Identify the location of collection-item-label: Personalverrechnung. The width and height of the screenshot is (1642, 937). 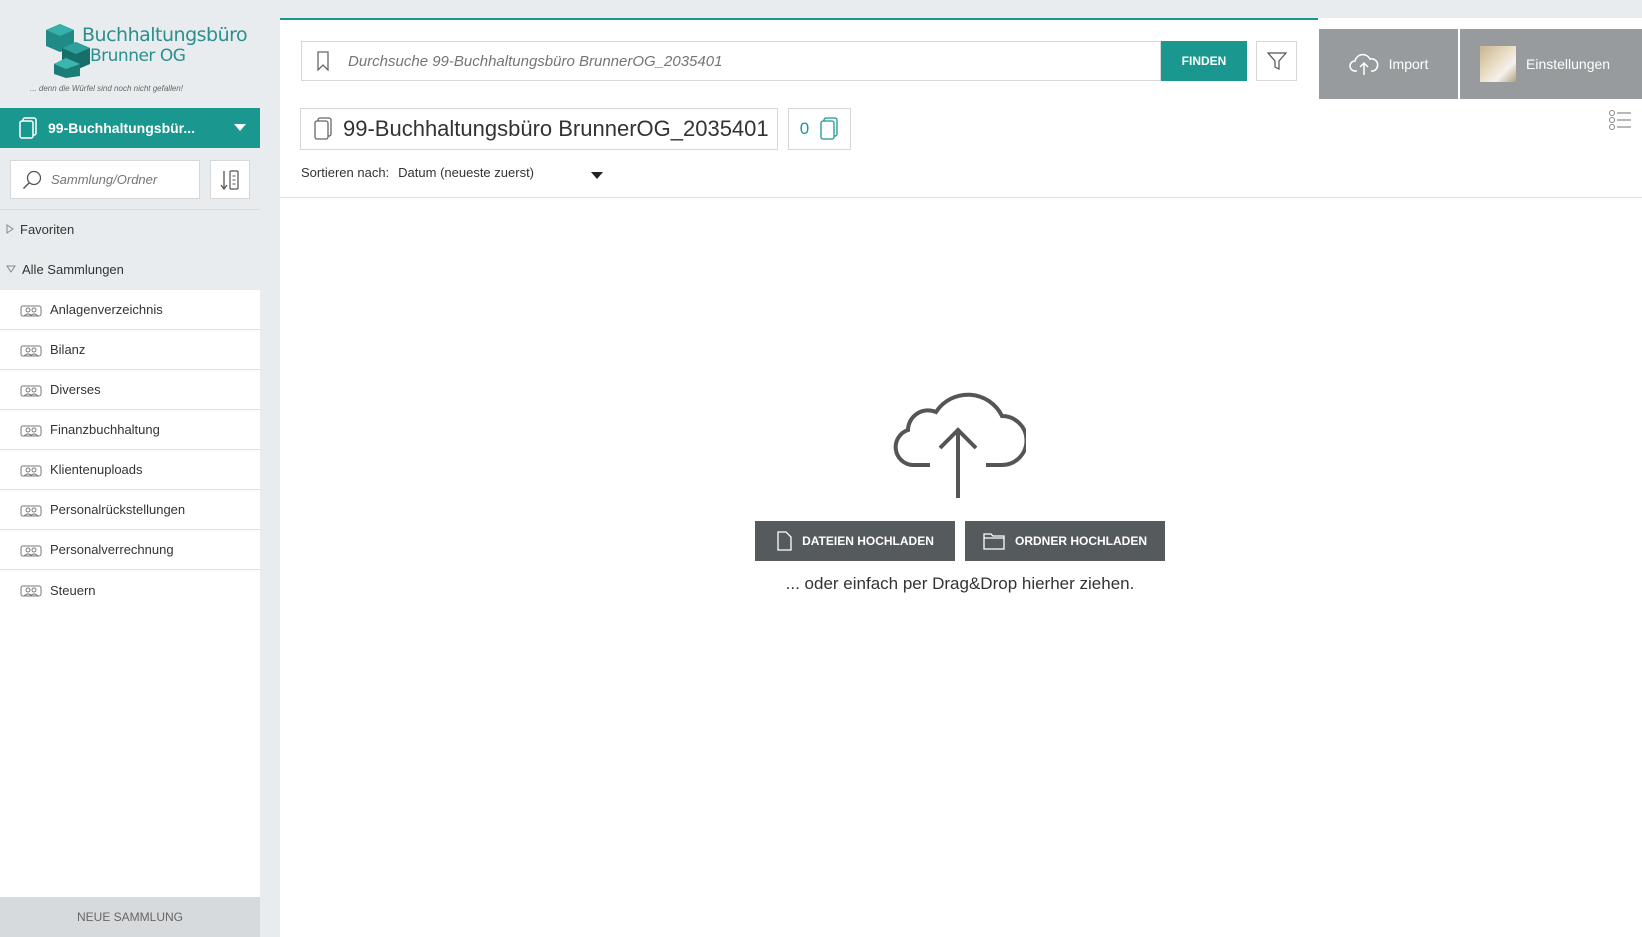
(112, 549).